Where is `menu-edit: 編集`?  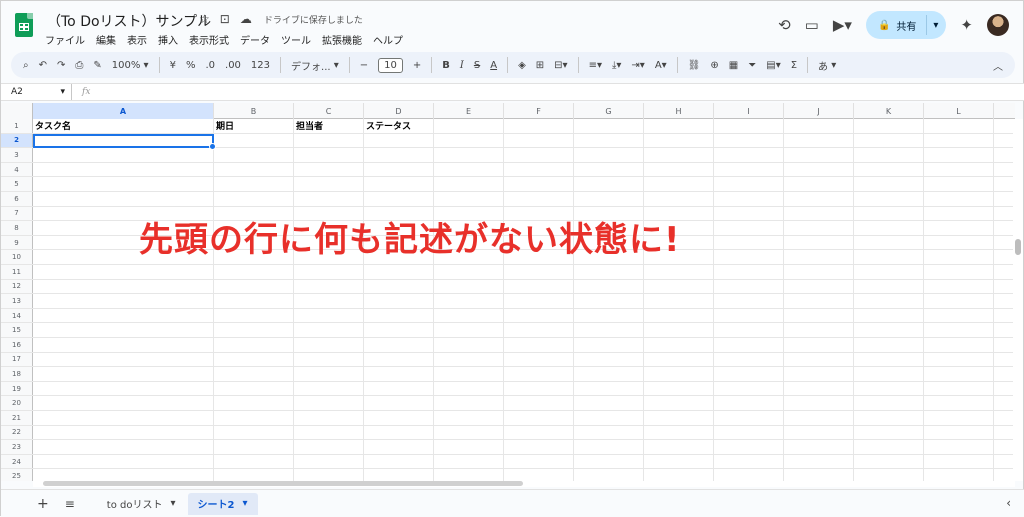
menu-edit: 編集 is located at coordinates (106, 39).